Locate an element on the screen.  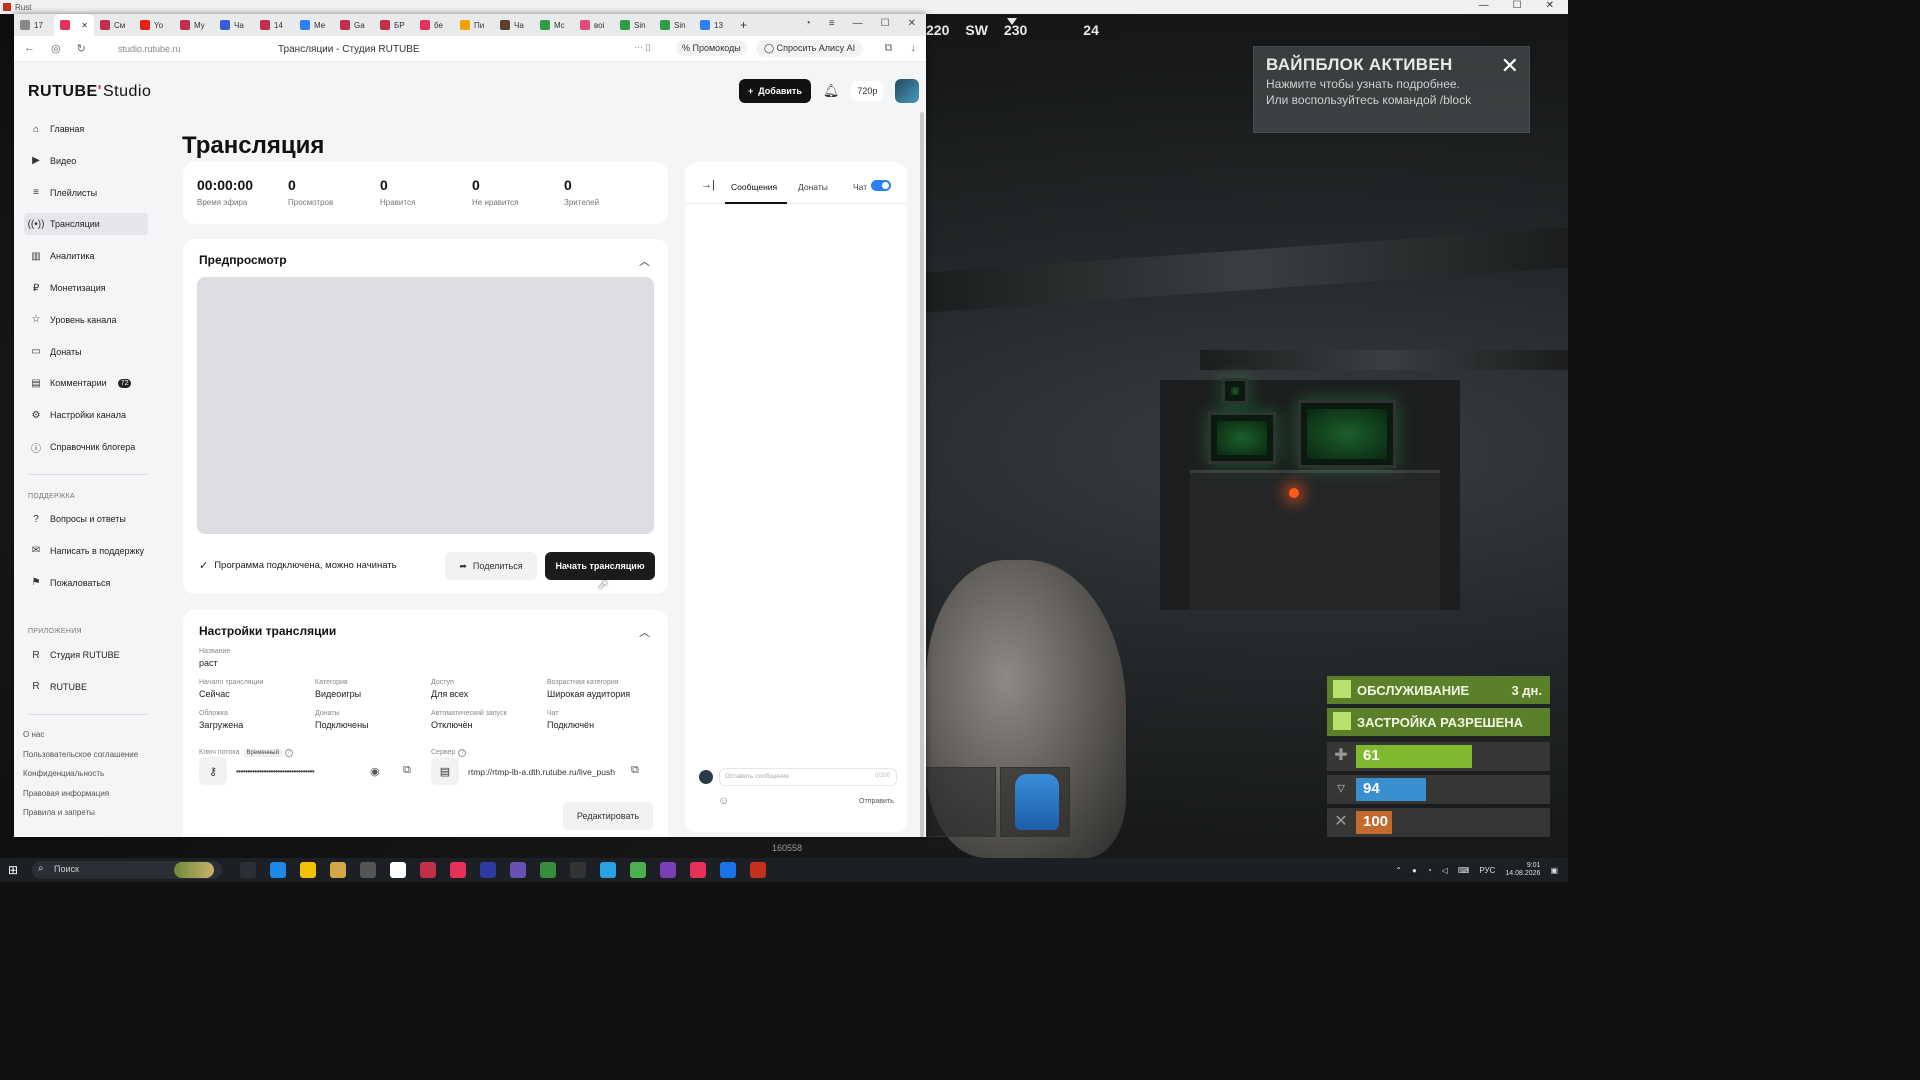
sidebar-item: ▭ Донаты is located at coordinates (86, 352).